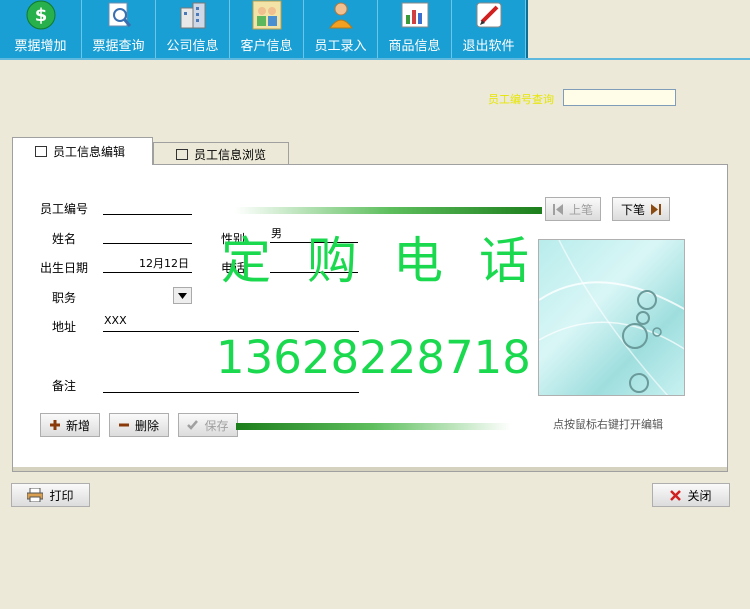  I want to click on toolbar-label: 员工录入, so click(340, 46).